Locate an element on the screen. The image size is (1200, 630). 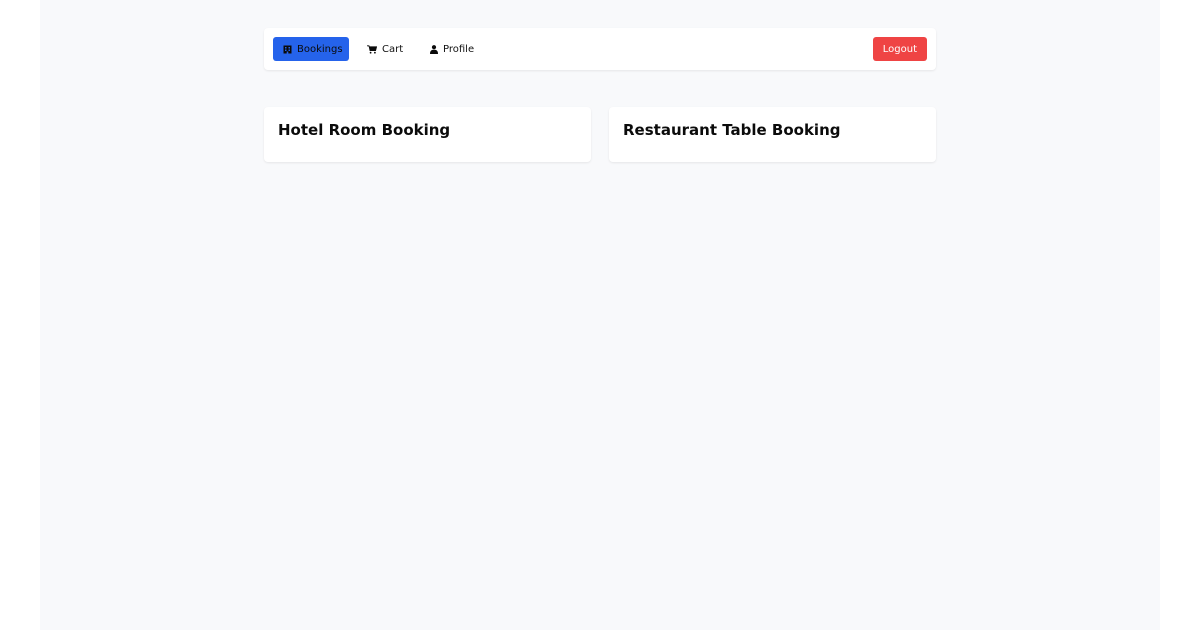
nav-bookings-label: Bookings is located at coordinates (320, 49).